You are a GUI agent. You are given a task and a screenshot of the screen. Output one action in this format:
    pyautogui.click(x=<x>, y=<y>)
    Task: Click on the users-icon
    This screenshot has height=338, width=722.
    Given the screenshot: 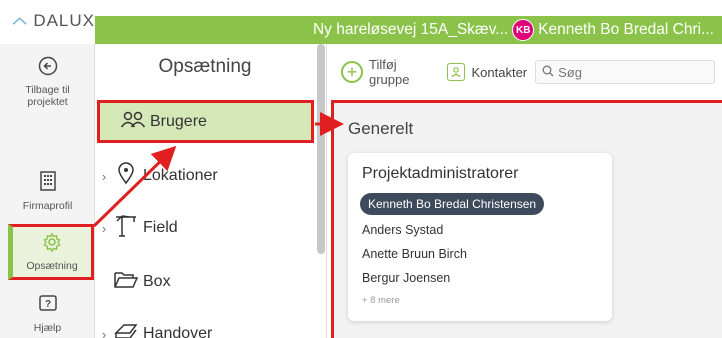 What is the action you would take?
    pyautogui.click(x=133, y=122)
    